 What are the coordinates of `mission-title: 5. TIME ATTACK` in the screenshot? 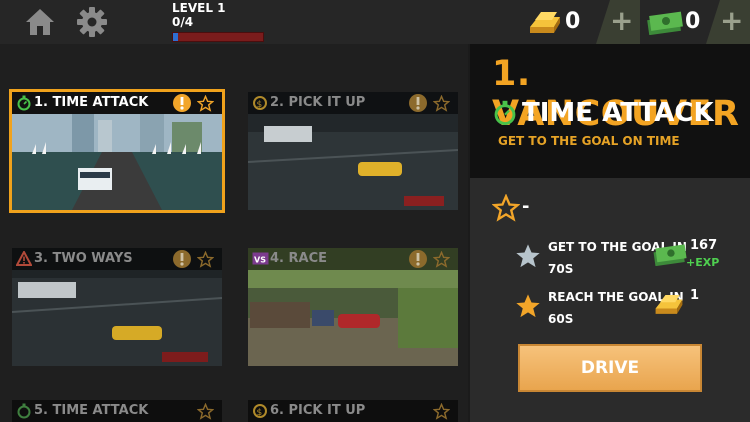 It's located at (91, 410).